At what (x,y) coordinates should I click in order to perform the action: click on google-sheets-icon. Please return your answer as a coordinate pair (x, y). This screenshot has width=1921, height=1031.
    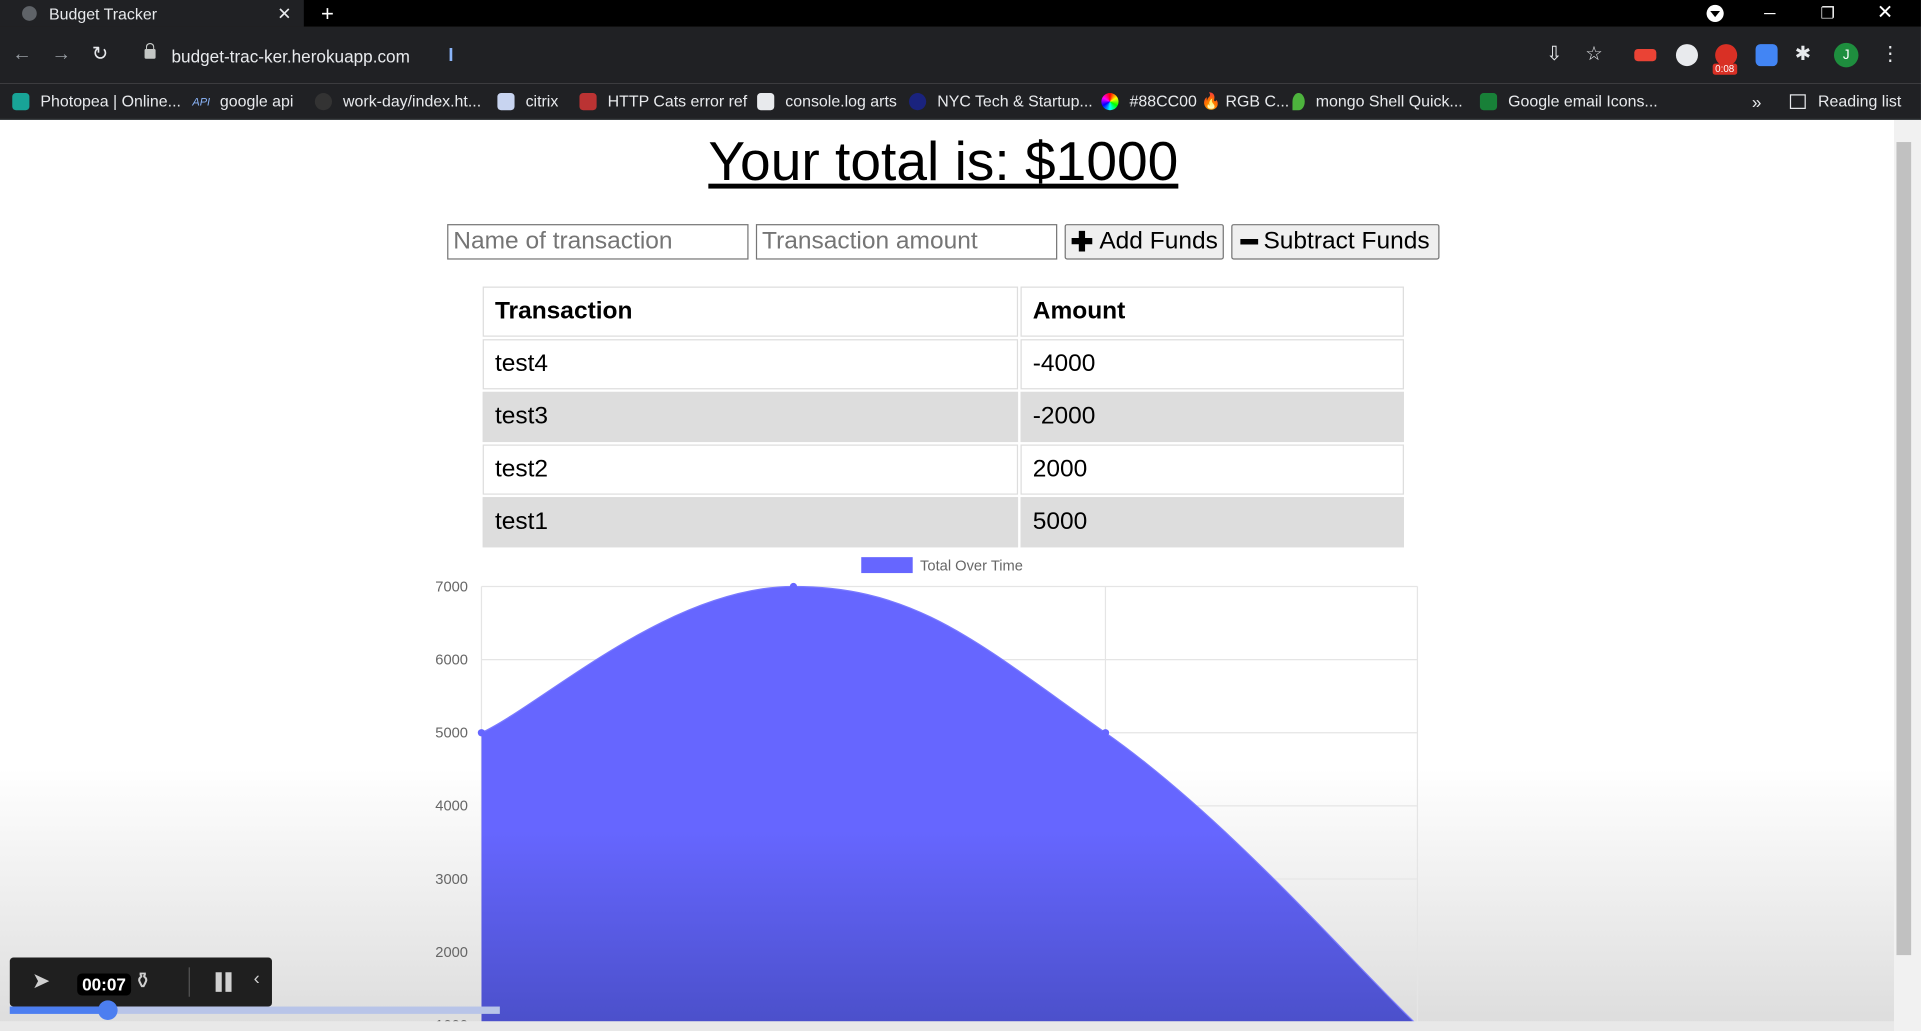
    Looking at the image, I should click on (1488, 102).